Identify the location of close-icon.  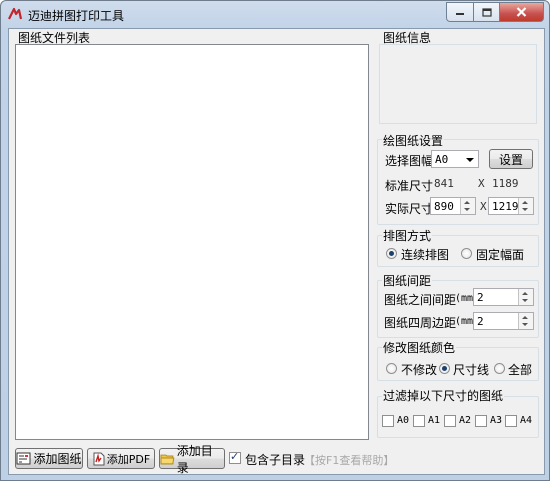
(521, 12).